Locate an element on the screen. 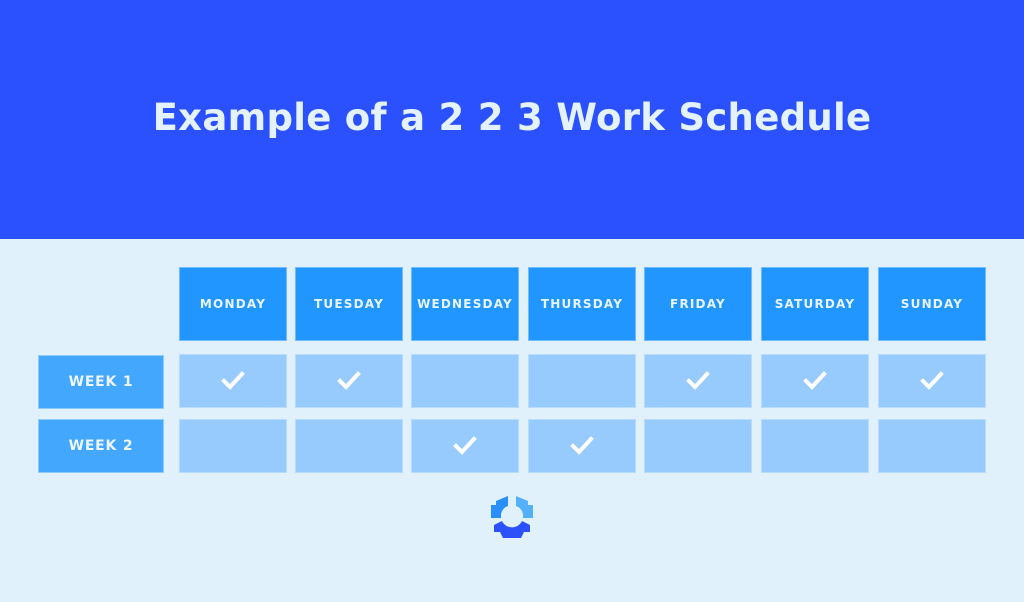 The image size is (1024, 602). day-header: MONDAY is located at coordinates (233, 304).